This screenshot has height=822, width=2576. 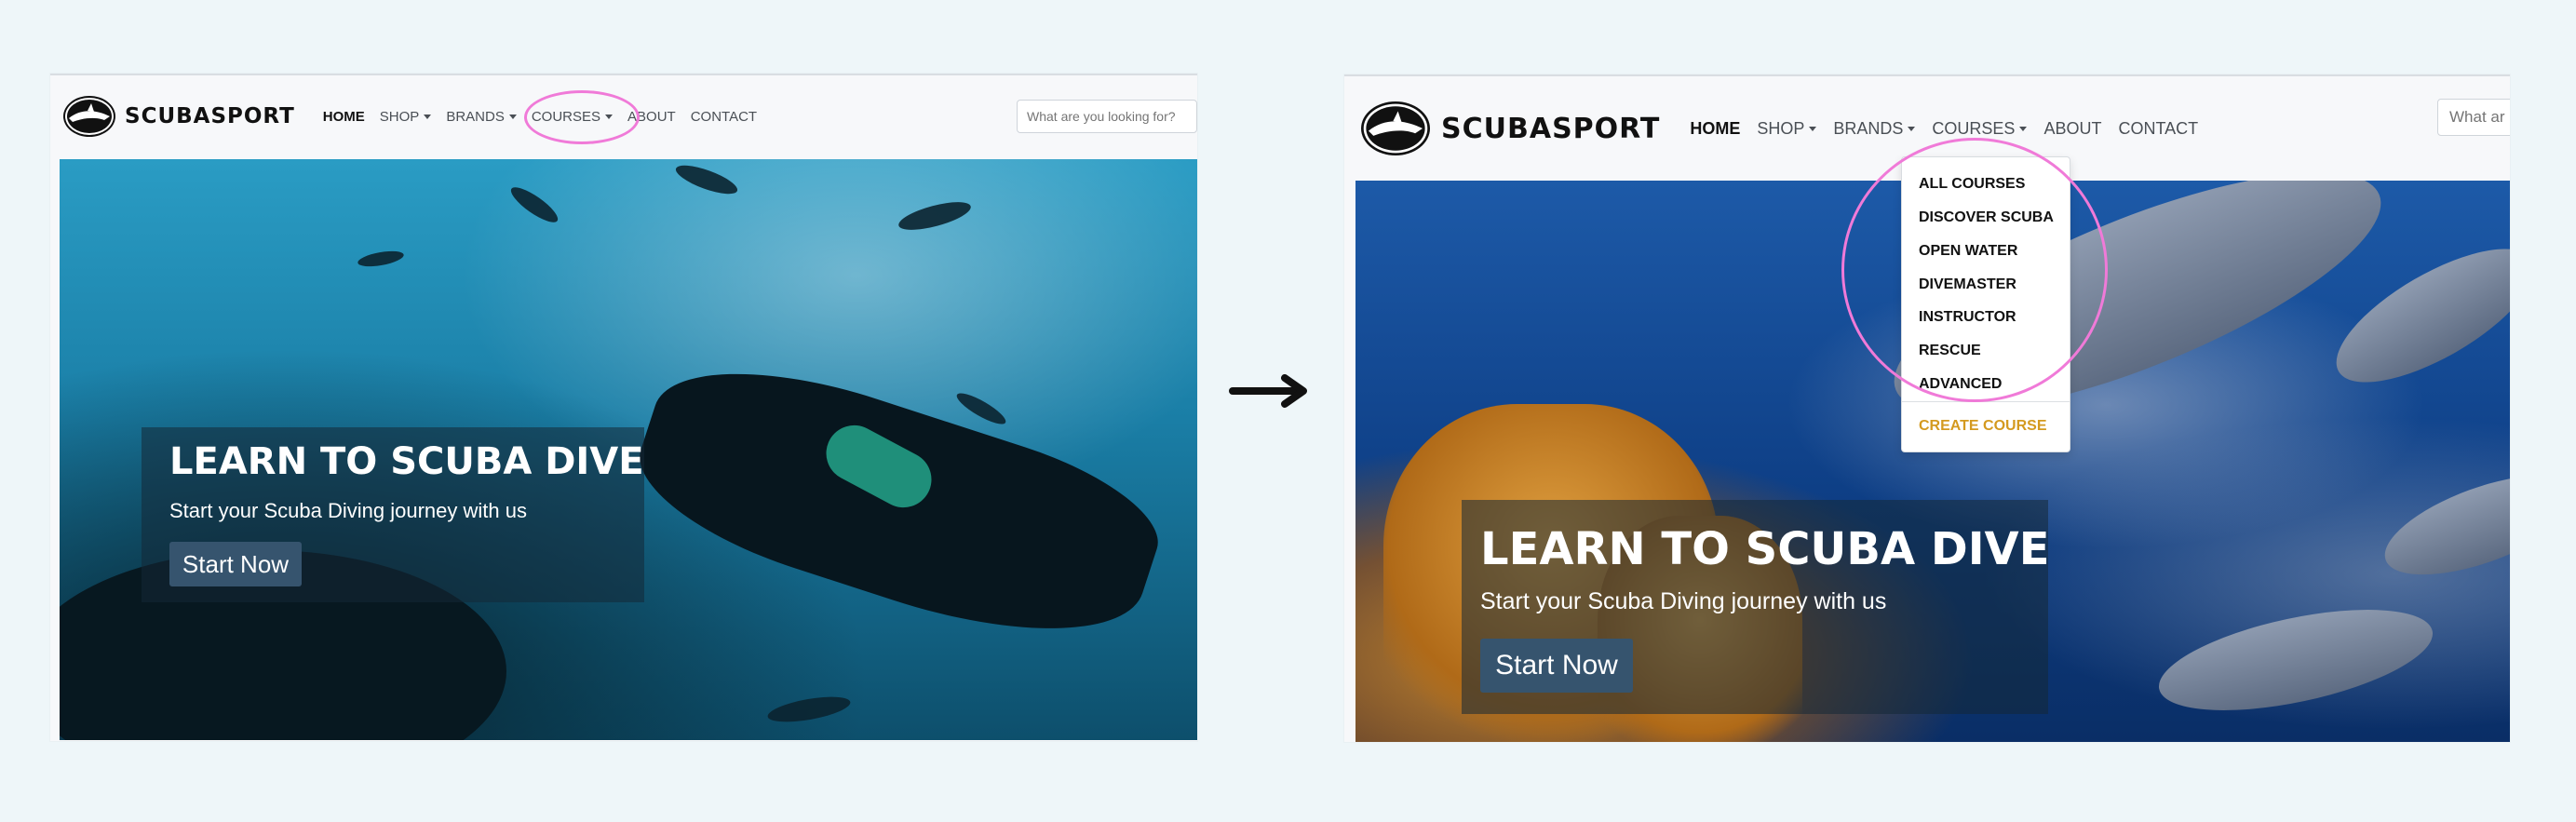 What do you see at coordinates (1968, 251) in the screenshot?
I see `dropdown-item-open-water: OPEN WATER` at bounding box center [1968, 251].